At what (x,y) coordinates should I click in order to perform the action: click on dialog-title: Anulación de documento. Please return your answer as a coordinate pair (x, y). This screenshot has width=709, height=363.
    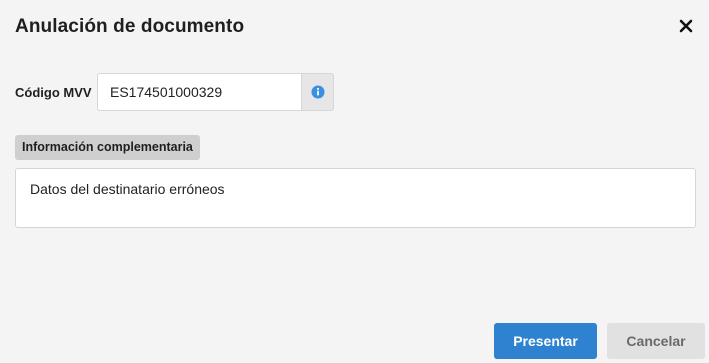
    Looking at the image, I should click on (130, 26).